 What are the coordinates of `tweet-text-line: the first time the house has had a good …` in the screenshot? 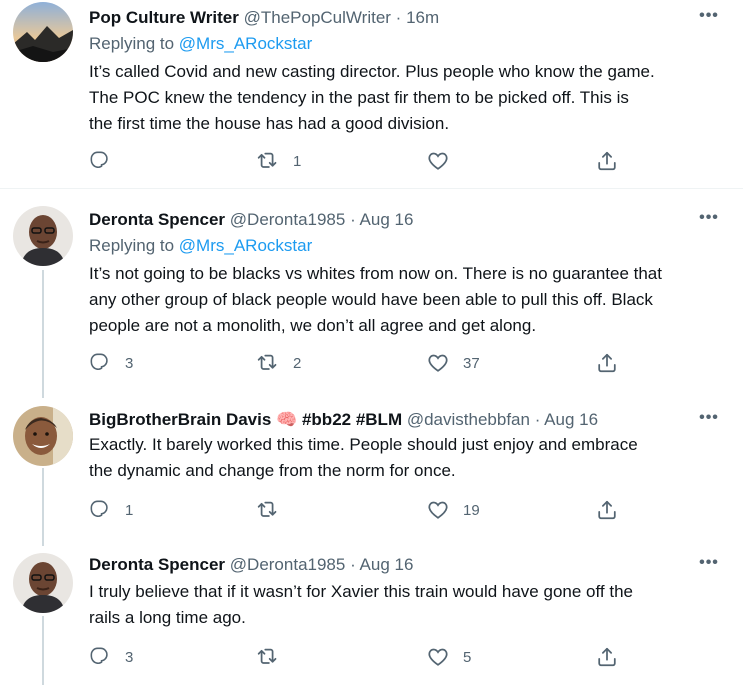 It's located at (269, 123).